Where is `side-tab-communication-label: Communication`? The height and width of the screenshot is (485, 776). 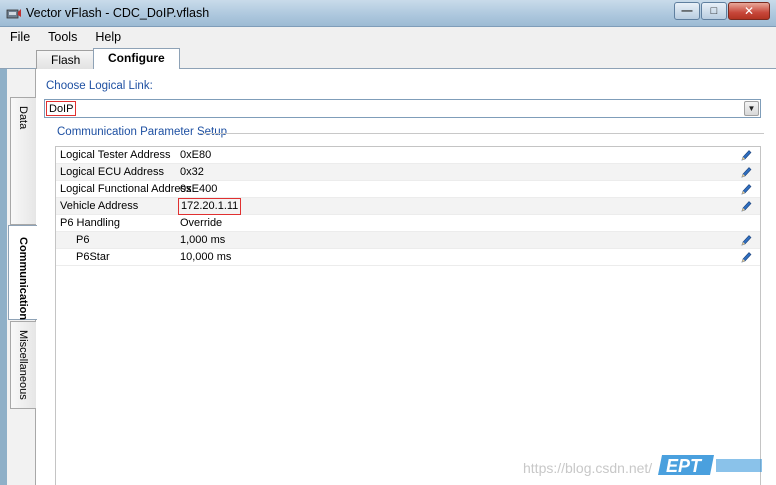 side-tab-communication-label: Communication is located at coordinates (23, 279).